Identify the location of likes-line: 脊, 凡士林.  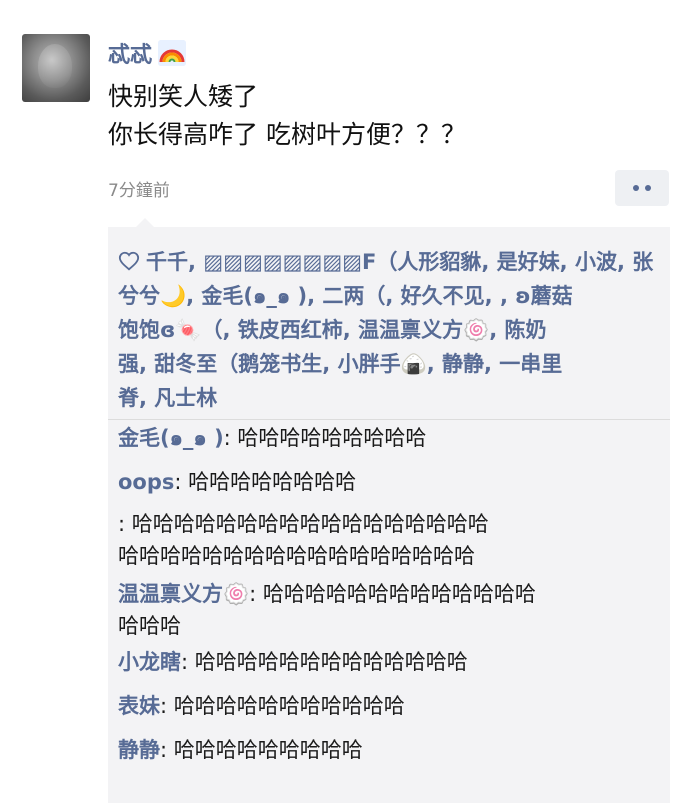
(387, 398).